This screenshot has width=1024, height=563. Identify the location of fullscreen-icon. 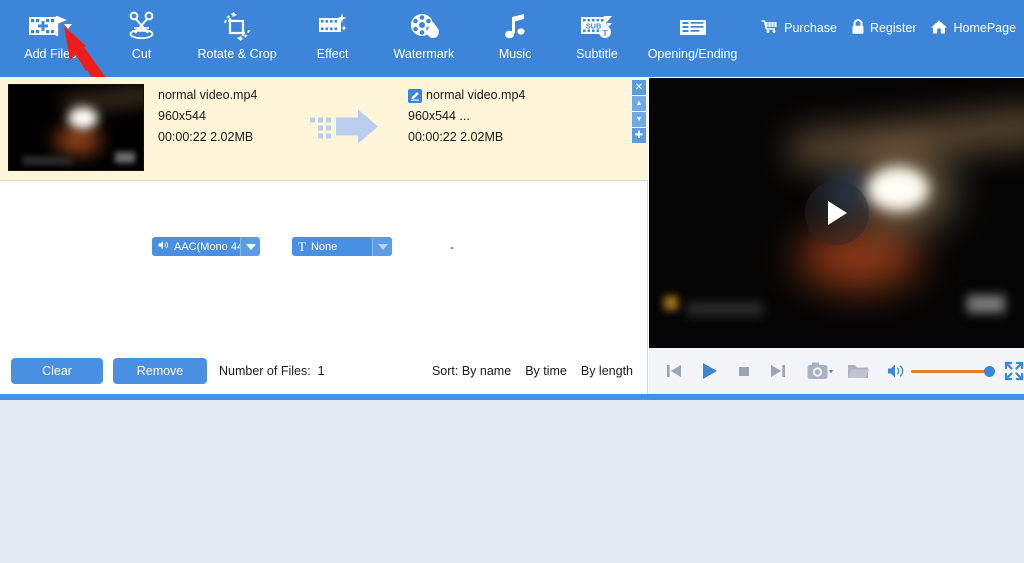
(1014, 371).